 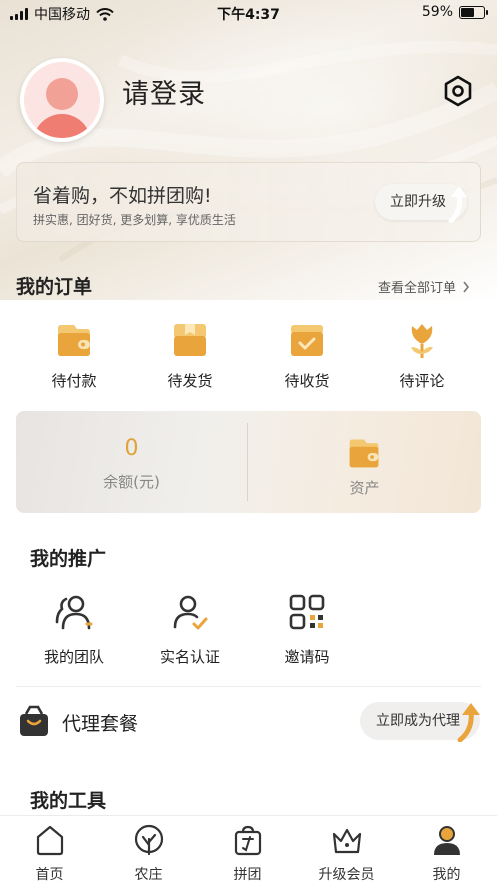 I want to click on promo-invite-code: 邀请码, so click(x=307, y=629).